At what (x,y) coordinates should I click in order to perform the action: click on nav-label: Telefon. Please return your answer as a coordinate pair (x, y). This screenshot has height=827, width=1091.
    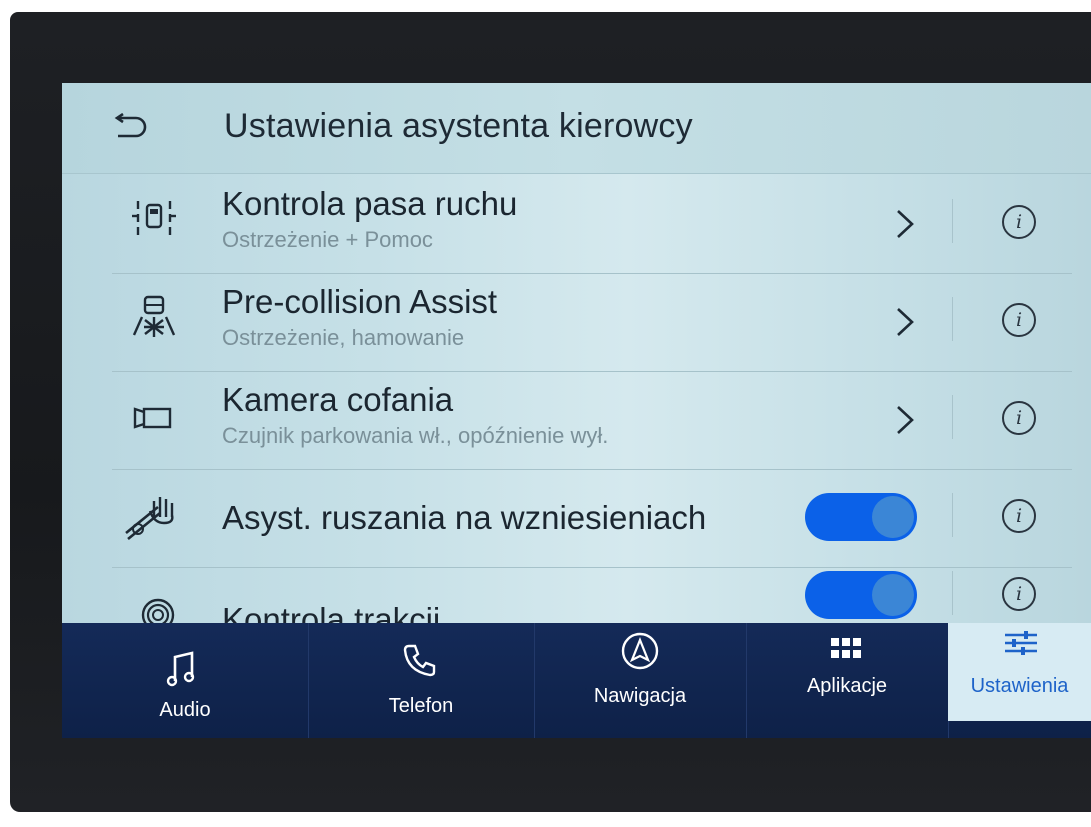
    Looking at the image, I should click on (421, 706).